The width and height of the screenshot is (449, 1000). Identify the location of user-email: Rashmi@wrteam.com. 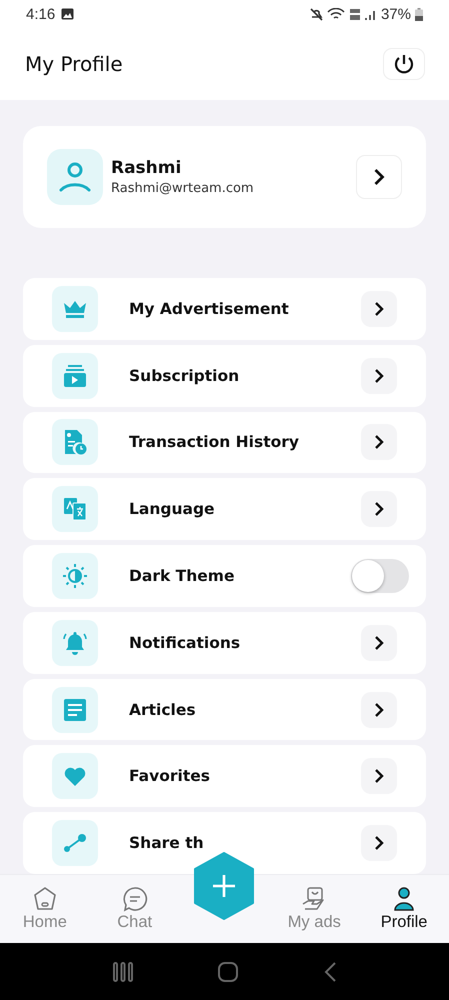
(182, 188).